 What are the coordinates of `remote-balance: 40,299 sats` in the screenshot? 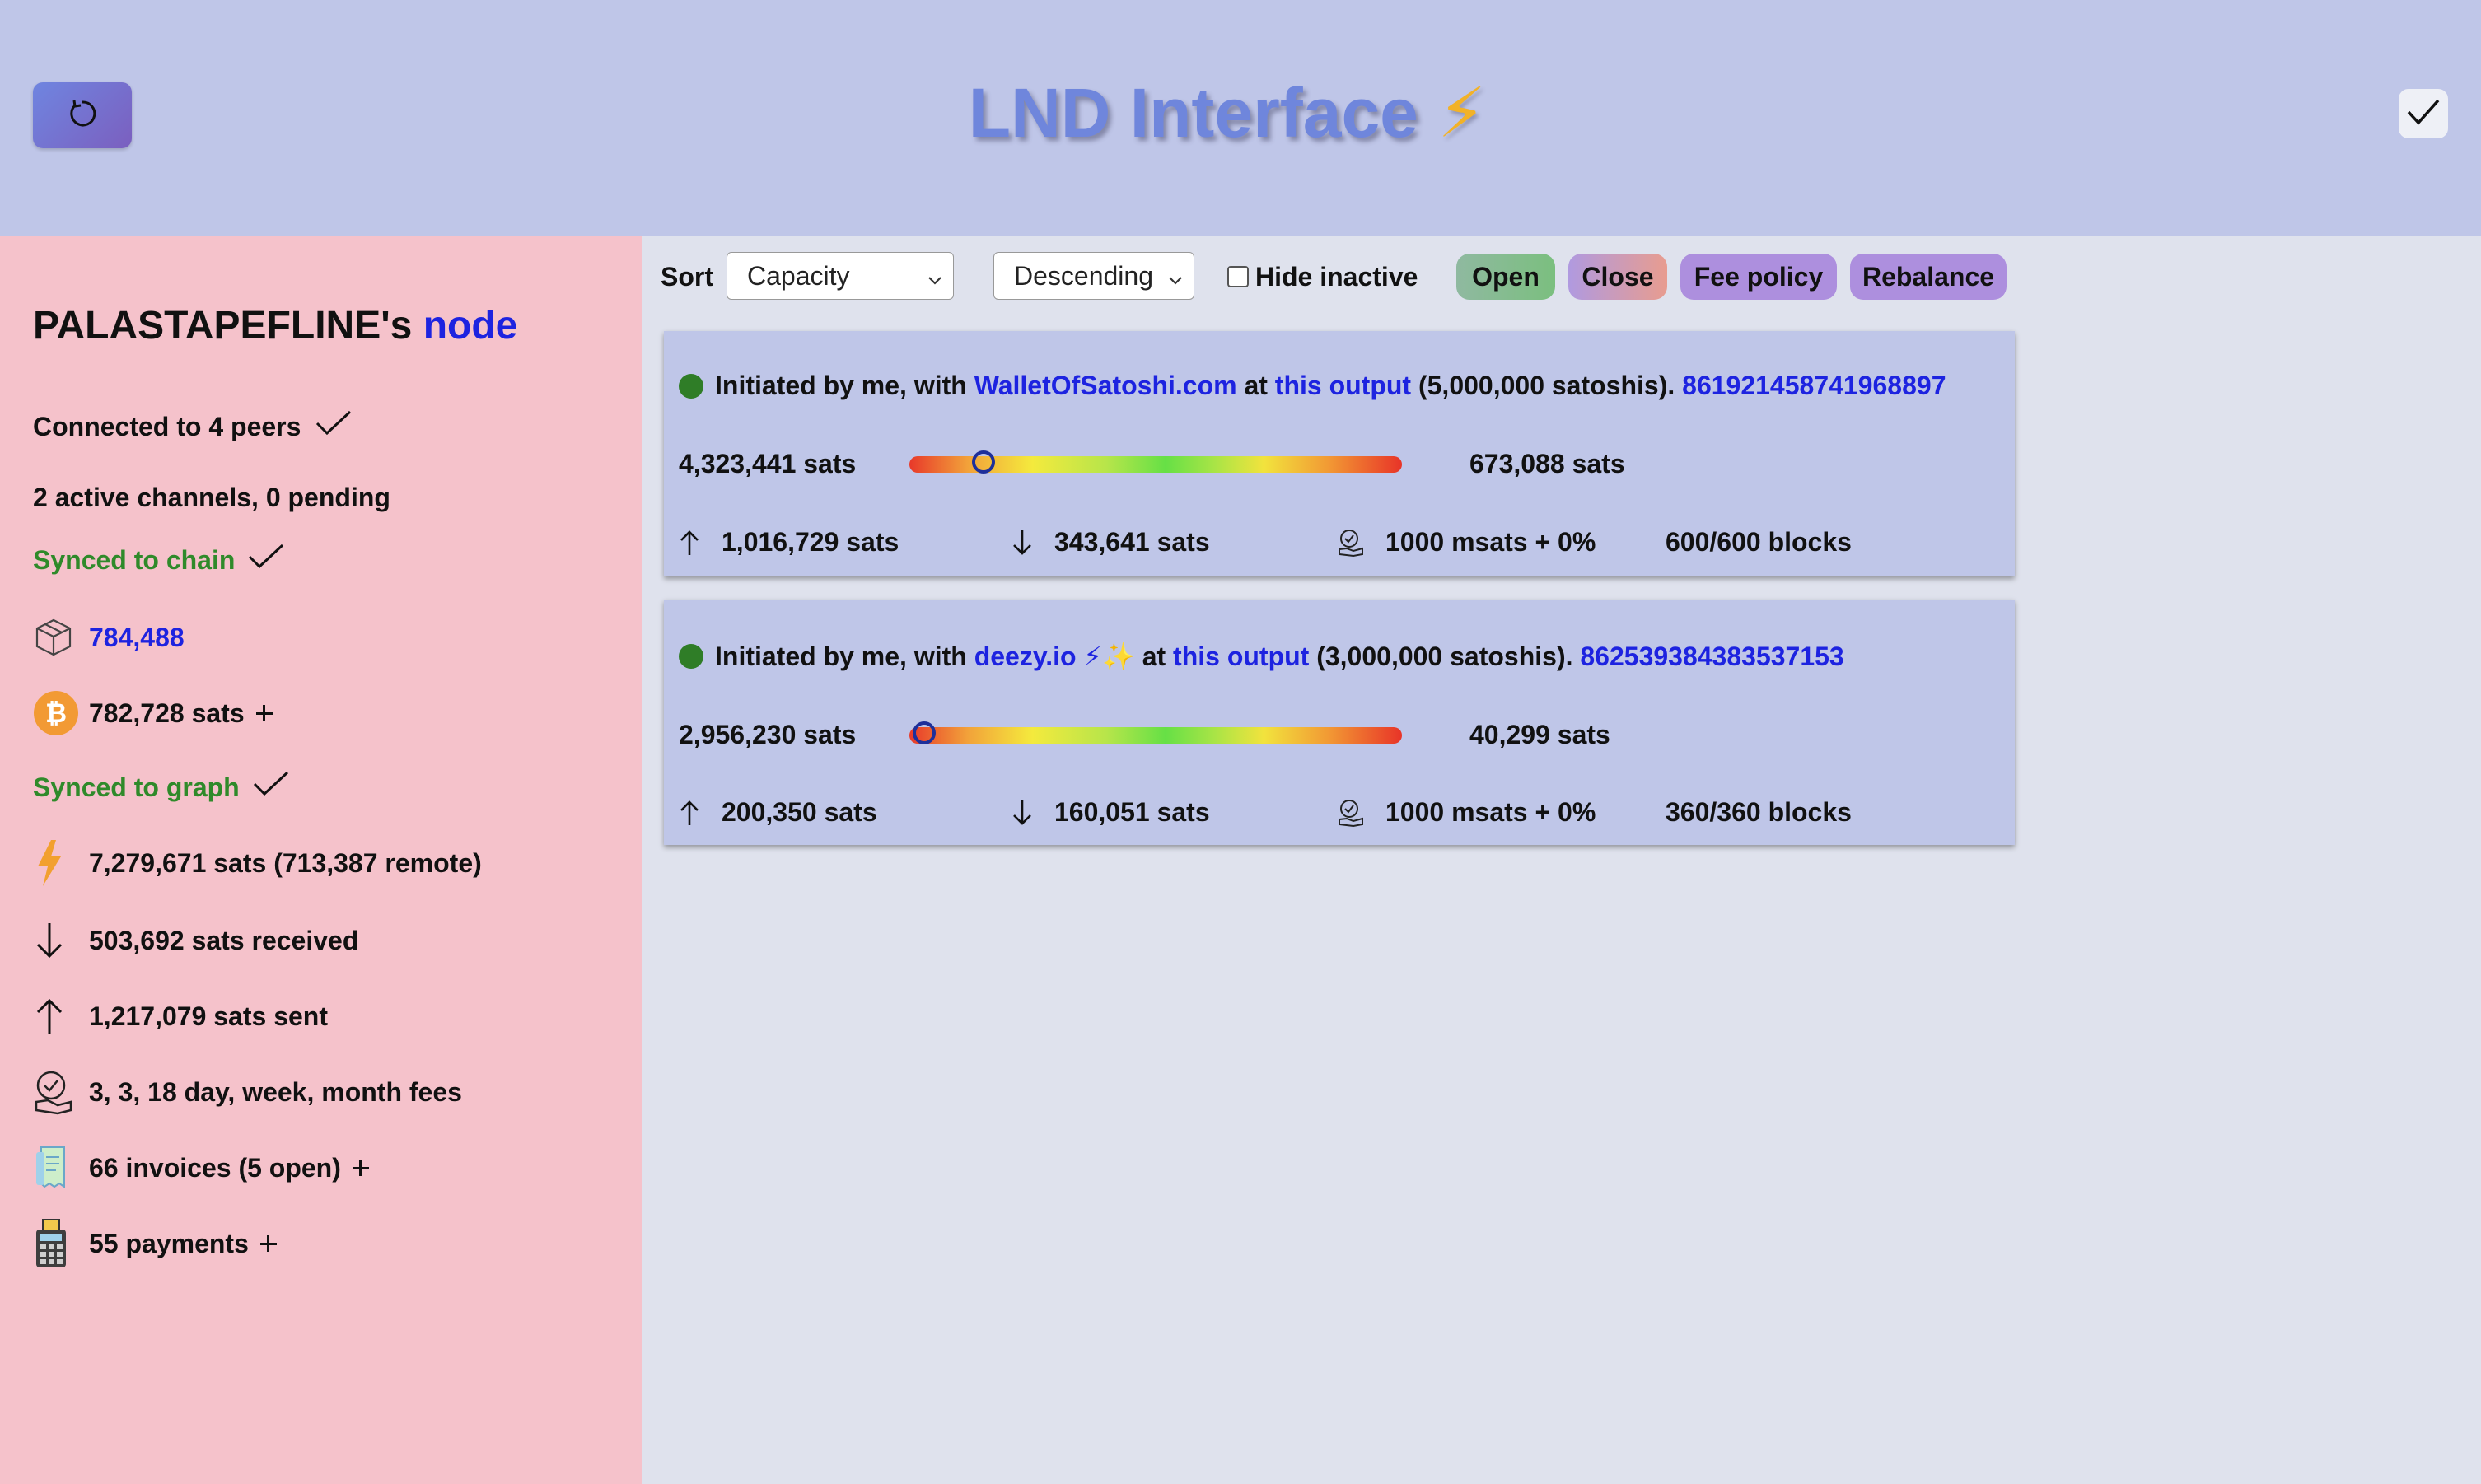 It's located at (1539, 734).